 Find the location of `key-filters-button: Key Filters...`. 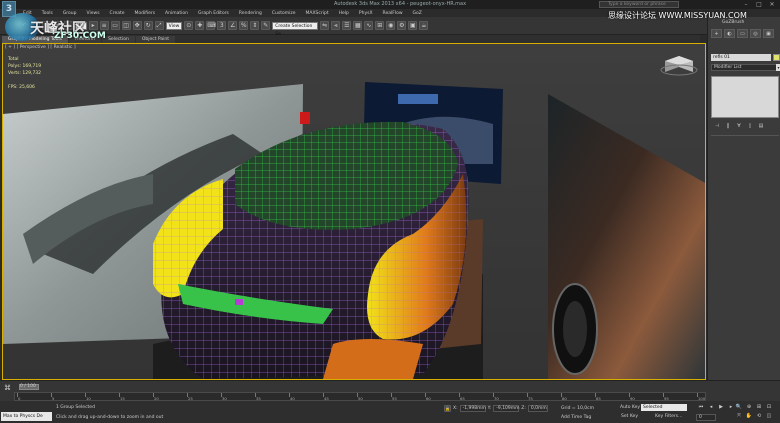

key-filters-button: Key Filters... is located at coordinates (668, 416).